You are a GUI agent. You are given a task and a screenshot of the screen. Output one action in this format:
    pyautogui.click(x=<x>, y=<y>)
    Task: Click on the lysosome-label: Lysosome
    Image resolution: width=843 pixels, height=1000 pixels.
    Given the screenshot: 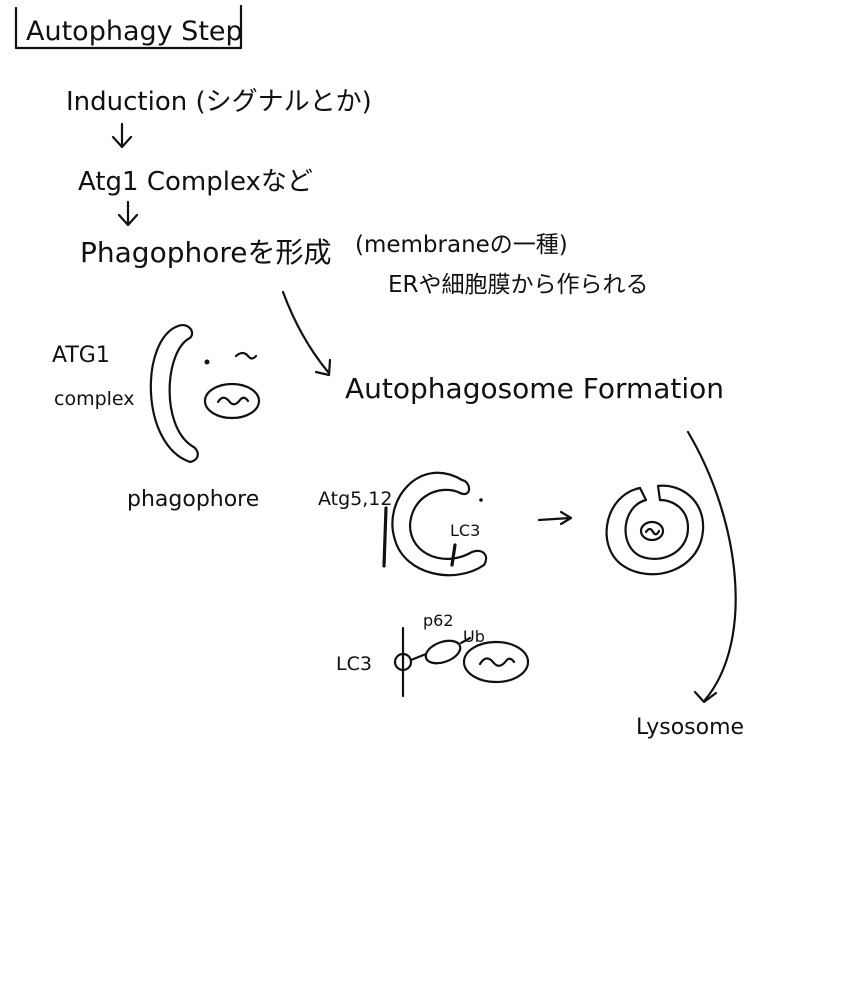 What is the action you would take?
    pyautogui.click(x=690, y=727)
    